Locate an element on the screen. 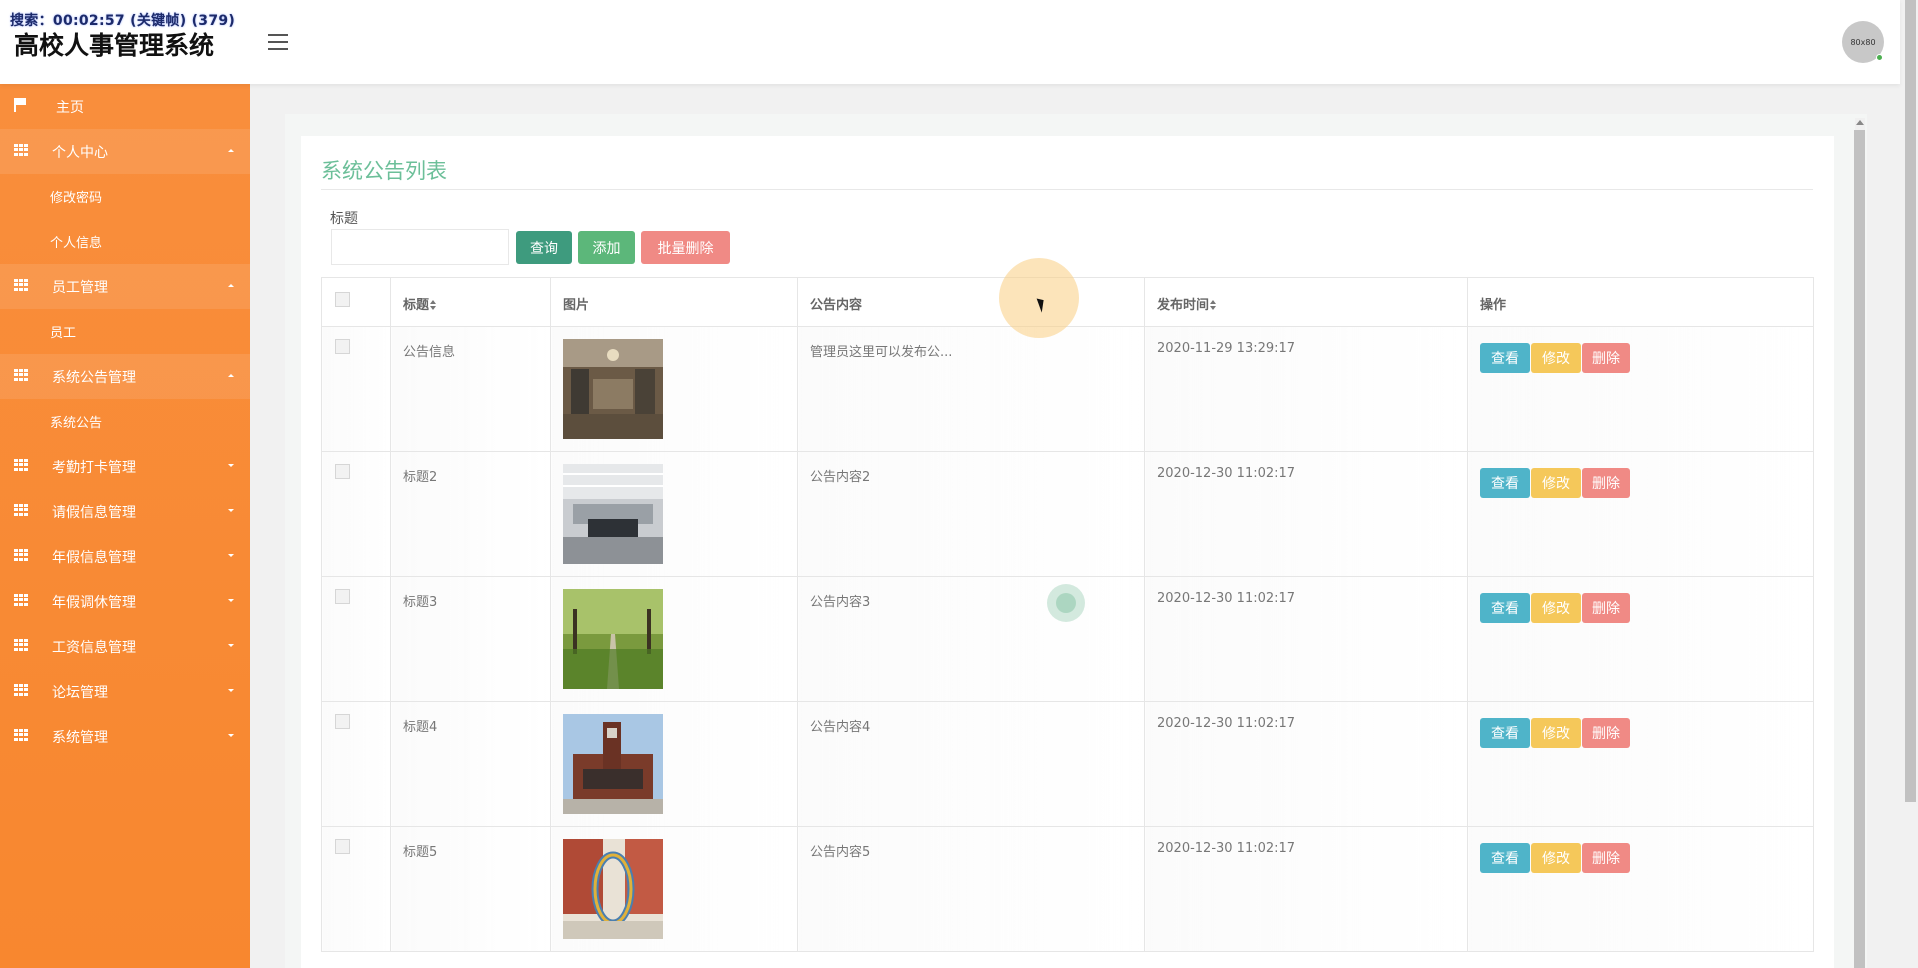  batch-delete-button: 批量删除 is located at coordinates (685, 247).